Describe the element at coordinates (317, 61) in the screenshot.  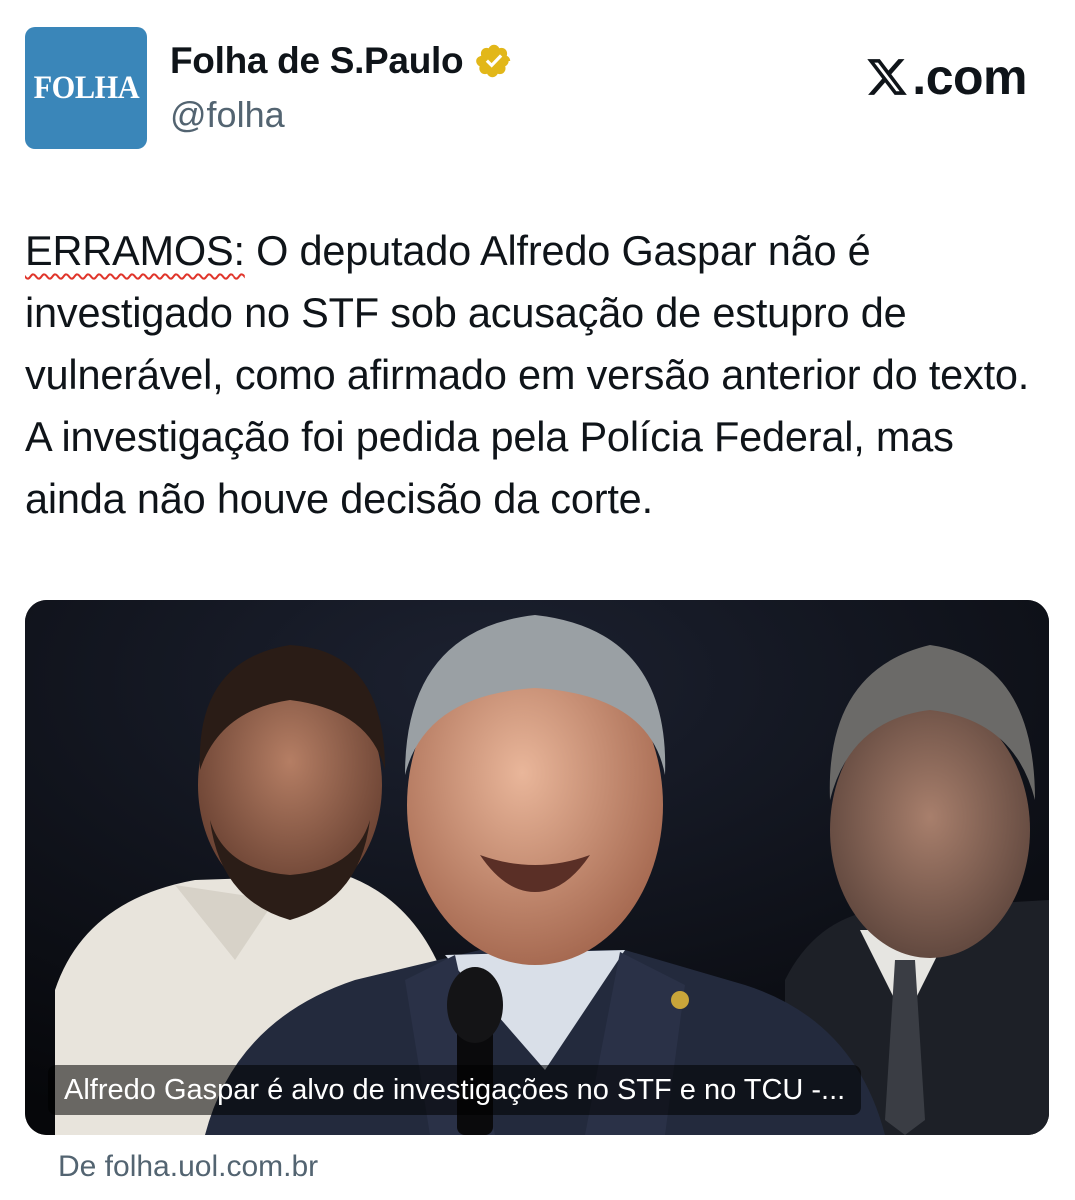
I see `account-display-name: Folha de S.Paulo` at that location.